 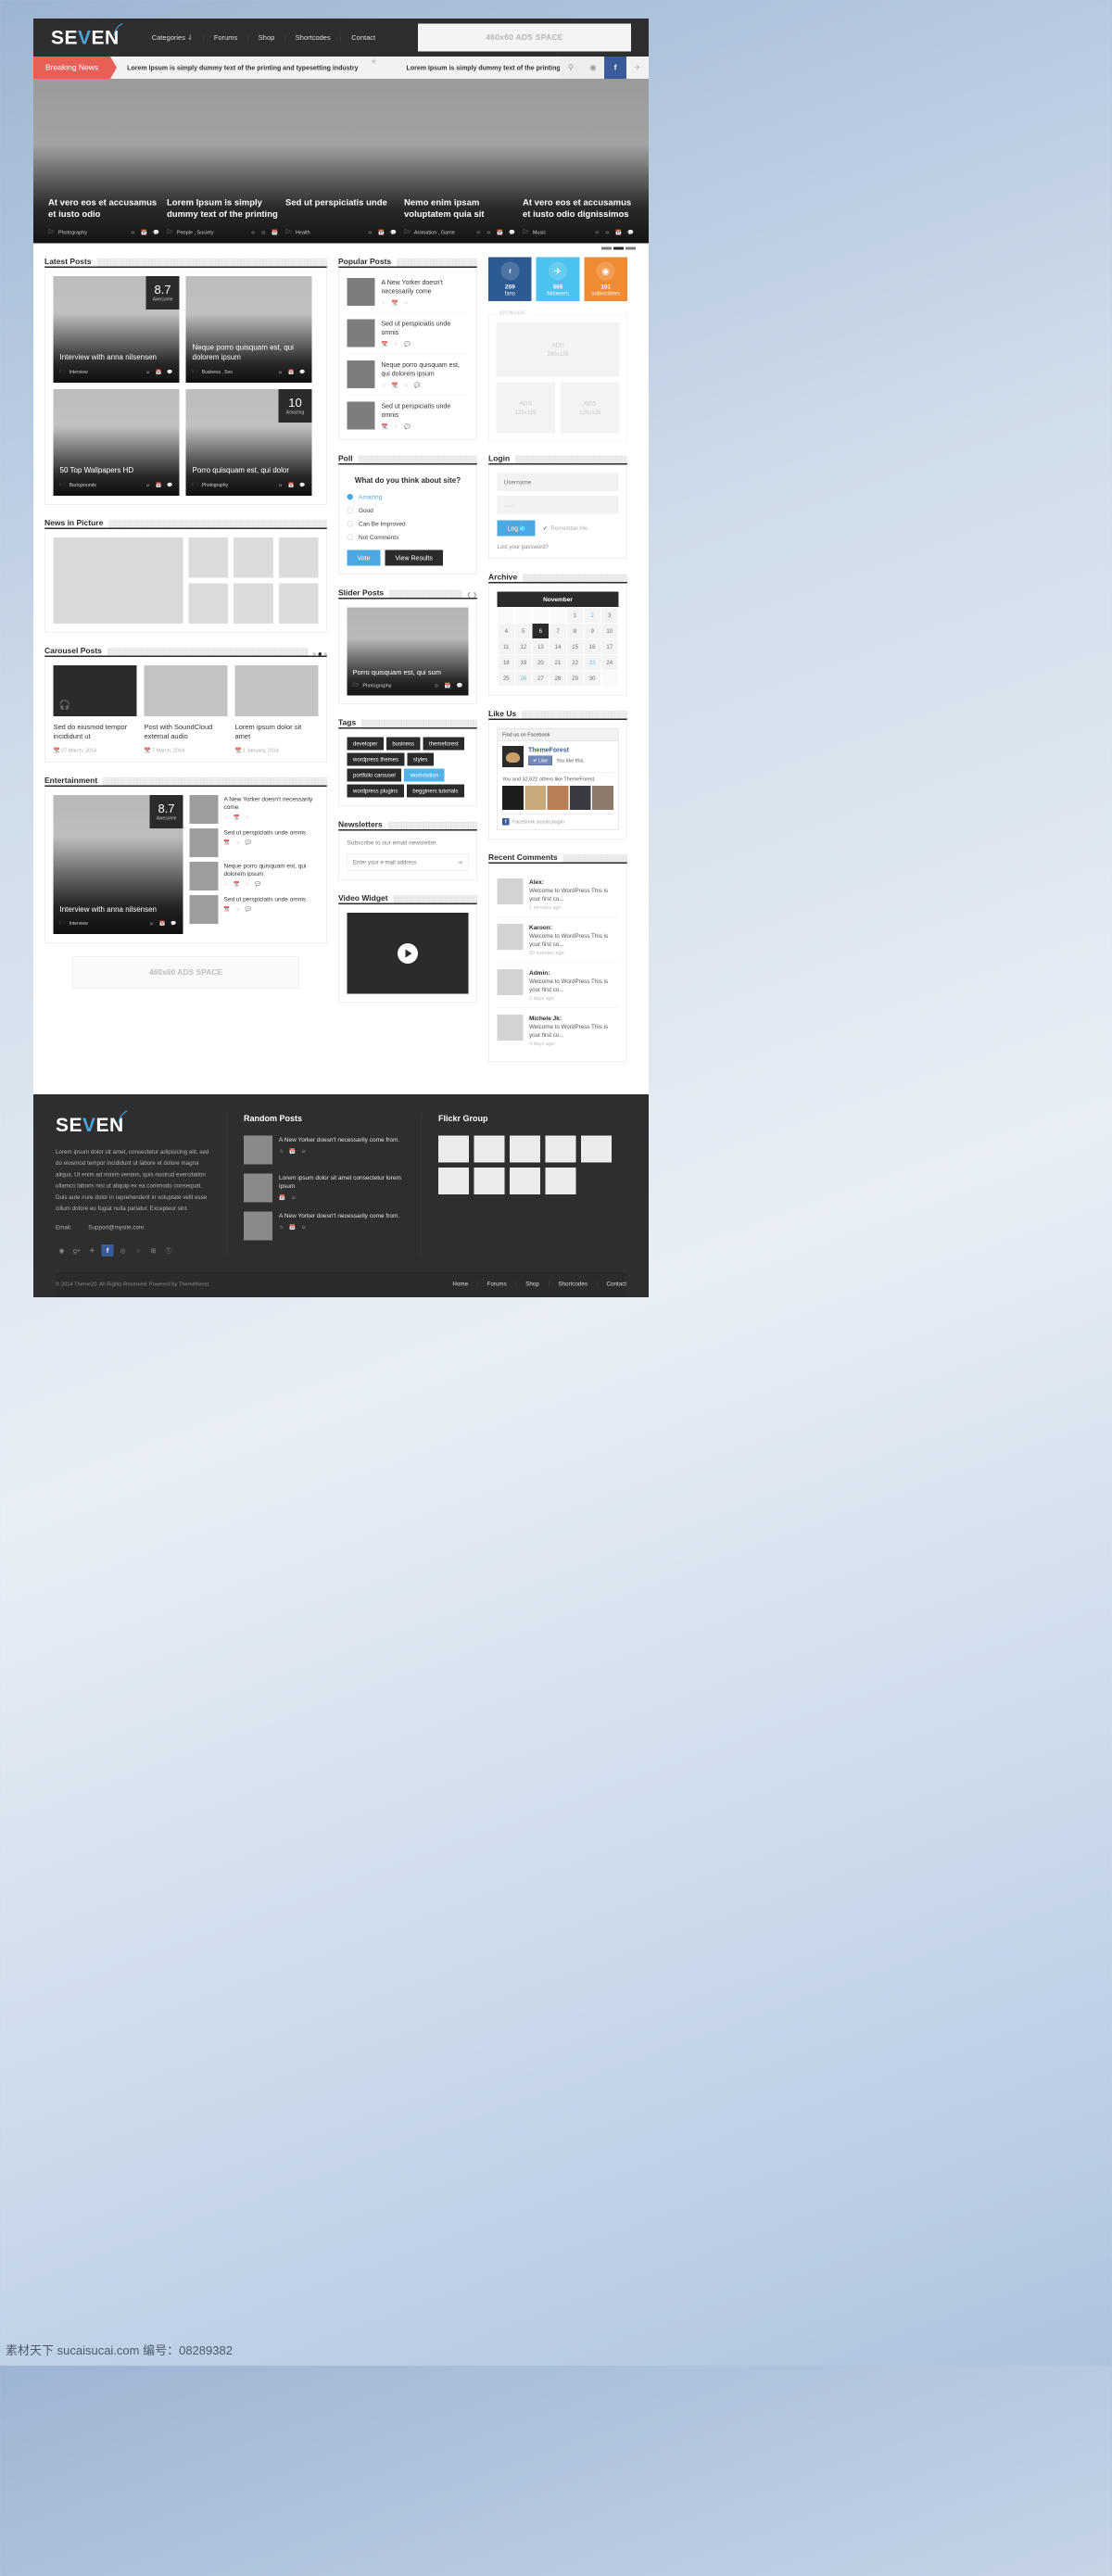 What do you see at coordinates (186, 690) in the screenshot?
I see `carousel-thumb` at bounding box center [186, 690].